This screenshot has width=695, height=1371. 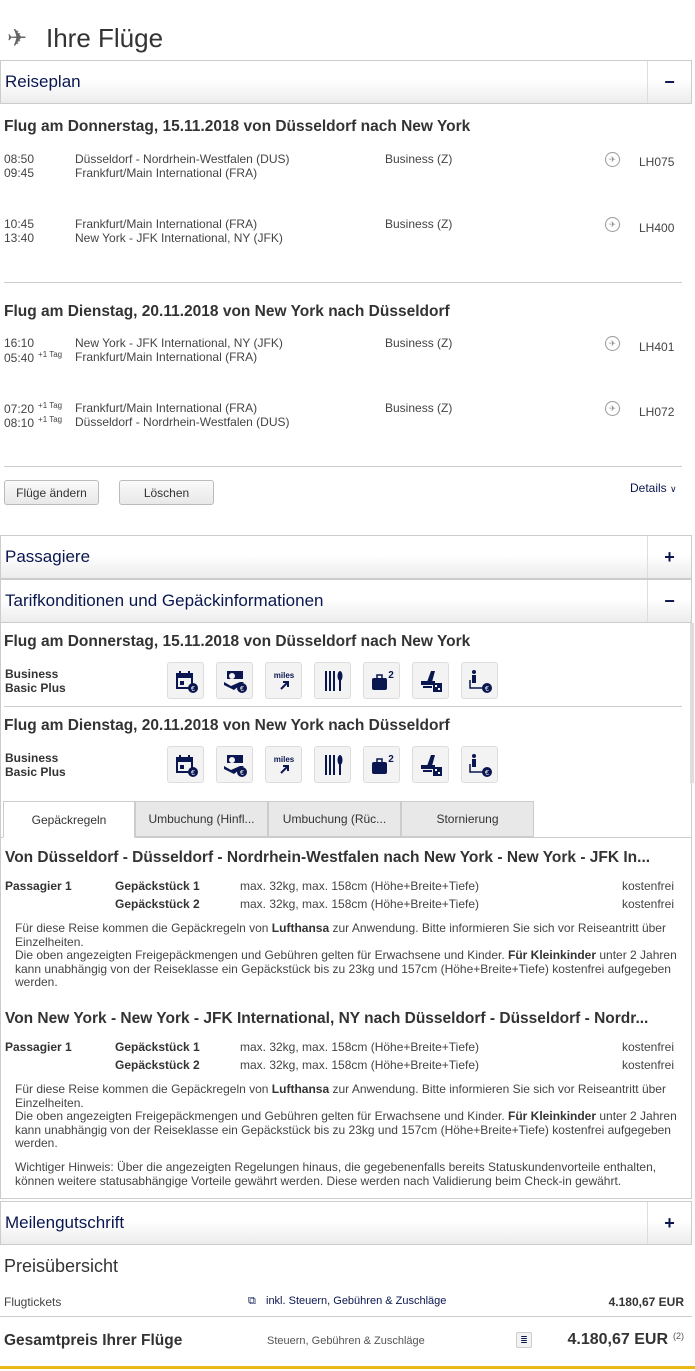 What do you see at coordinates (657, 347) in the screenshot?
I see `flight-number: LH401` at bounding box center [657, 347].